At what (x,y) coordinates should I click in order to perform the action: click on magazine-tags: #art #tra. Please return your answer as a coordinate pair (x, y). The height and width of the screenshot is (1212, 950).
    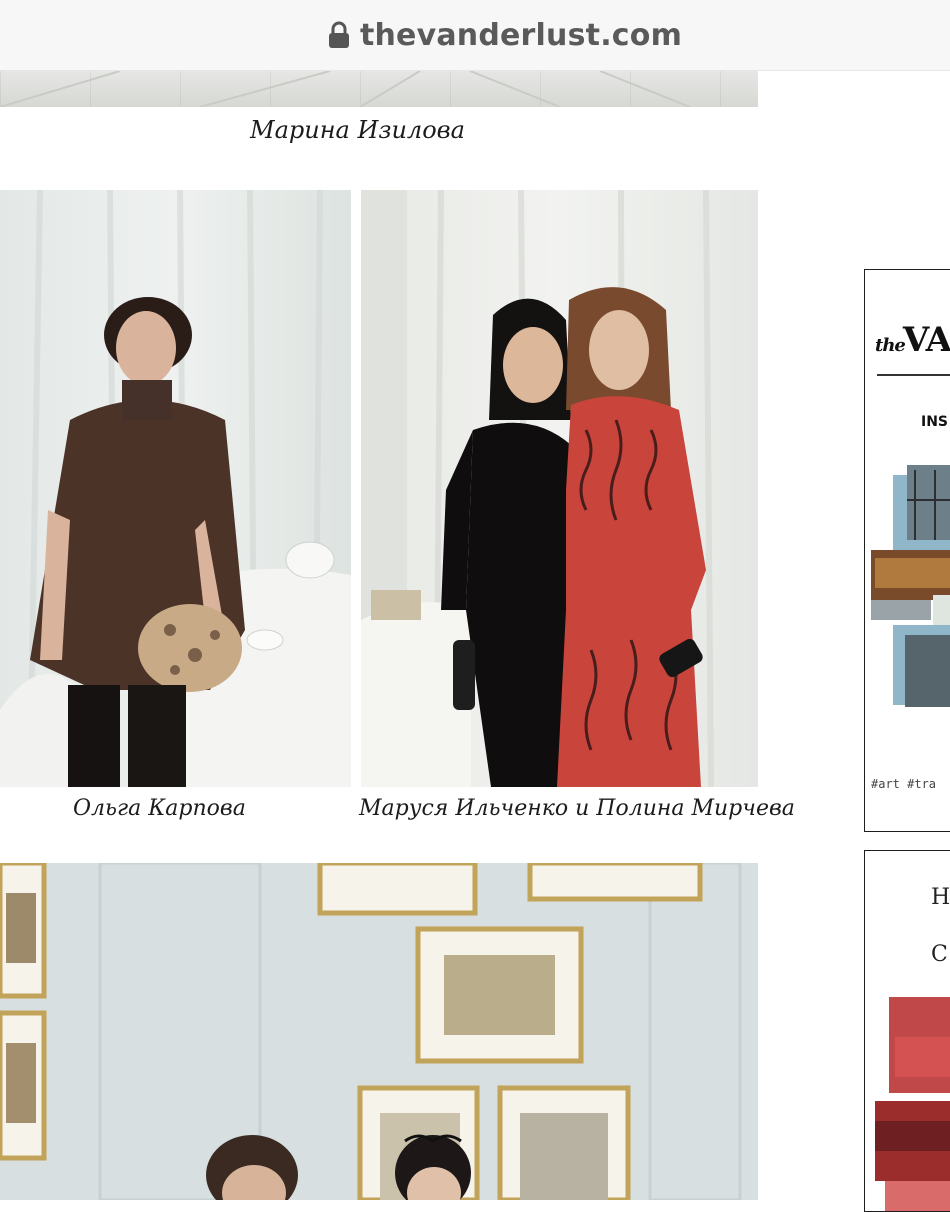
    Looking at the image, I should click on (904, 784).